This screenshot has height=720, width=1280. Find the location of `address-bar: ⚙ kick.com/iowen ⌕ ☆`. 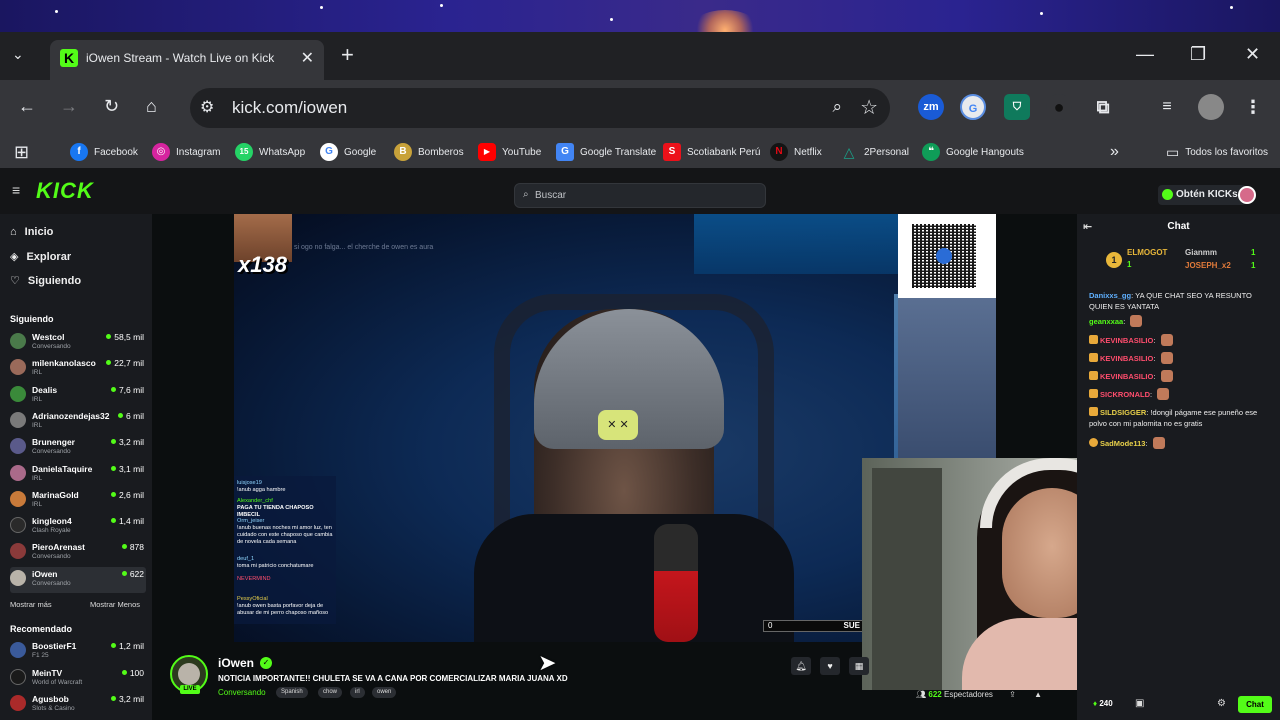

address-bar: ⚙ kick.com/iowen ⌕ ☆ is located at coordinates (540, 108).